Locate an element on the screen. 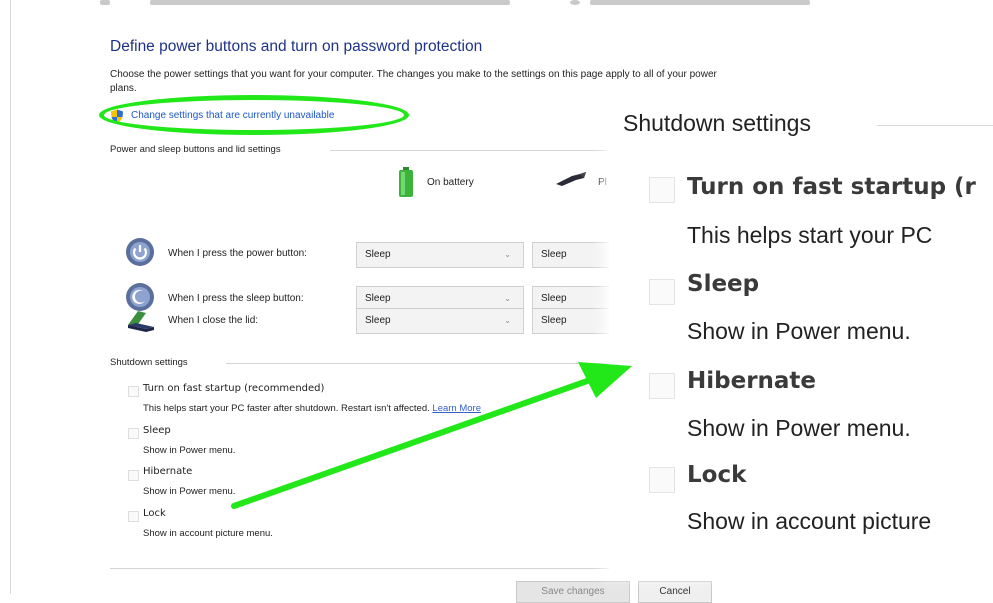  hibernate-title: Hibernate is located at coordinates (168, 471).